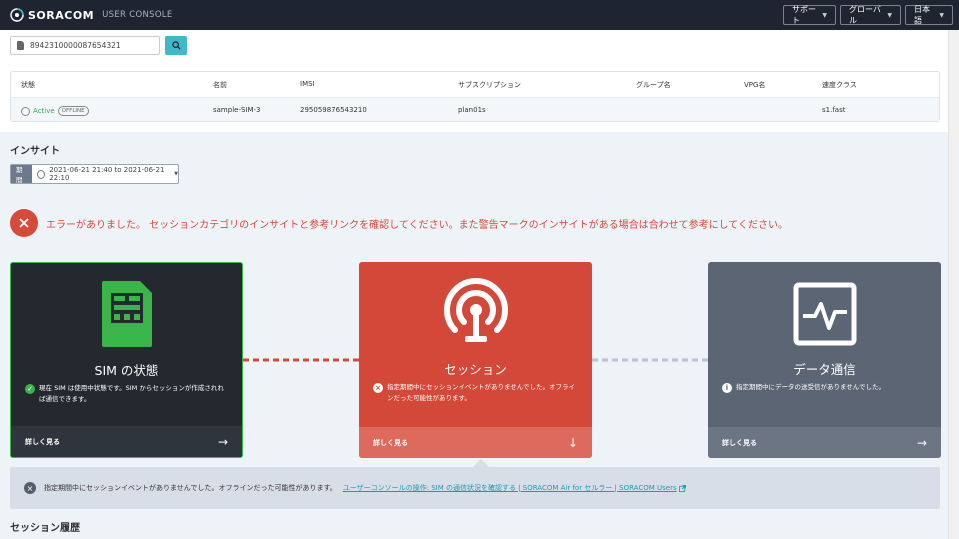 The height and width of the screenshot is (539, 959). I want to click on region-menu-label: グローバル, so click(865, 15).